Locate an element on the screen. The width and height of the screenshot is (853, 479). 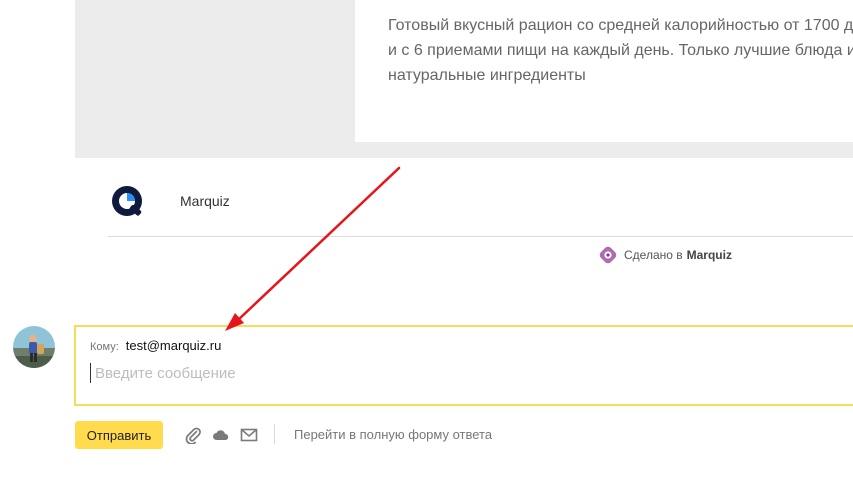
marquiz-diamond-icon is located at coordinates (608, 255).